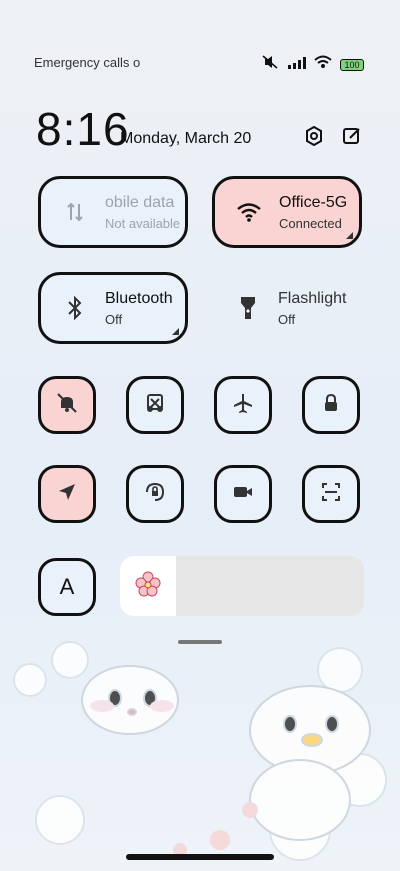  Describe the element at coordinates (242, 586) in the screenshot. I see `brightness-slider` at that location.